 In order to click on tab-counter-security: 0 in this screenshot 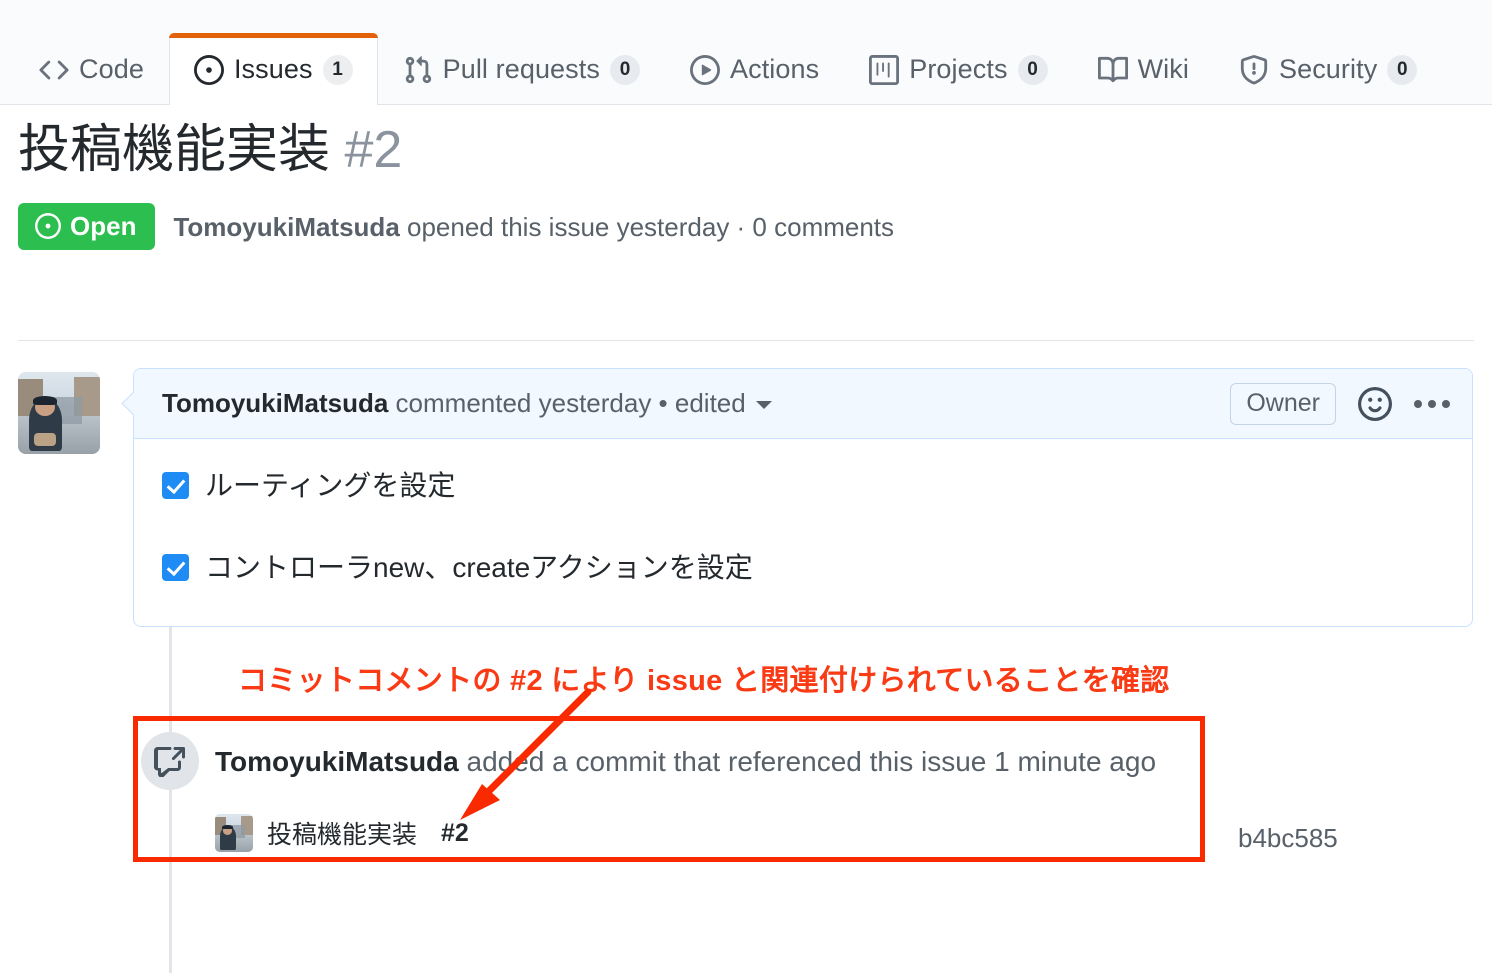, I will do `click(1402, 69)`.